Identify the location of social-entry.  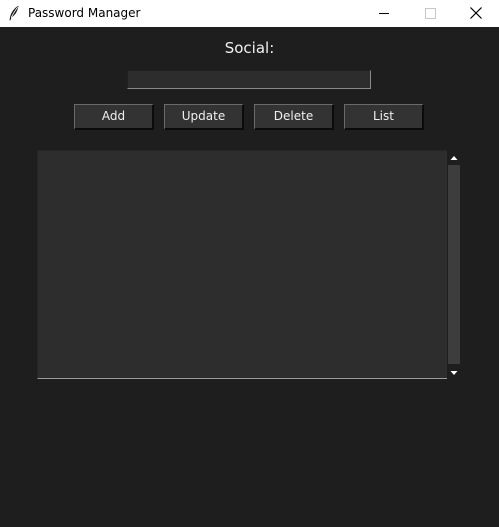
(249, 79).